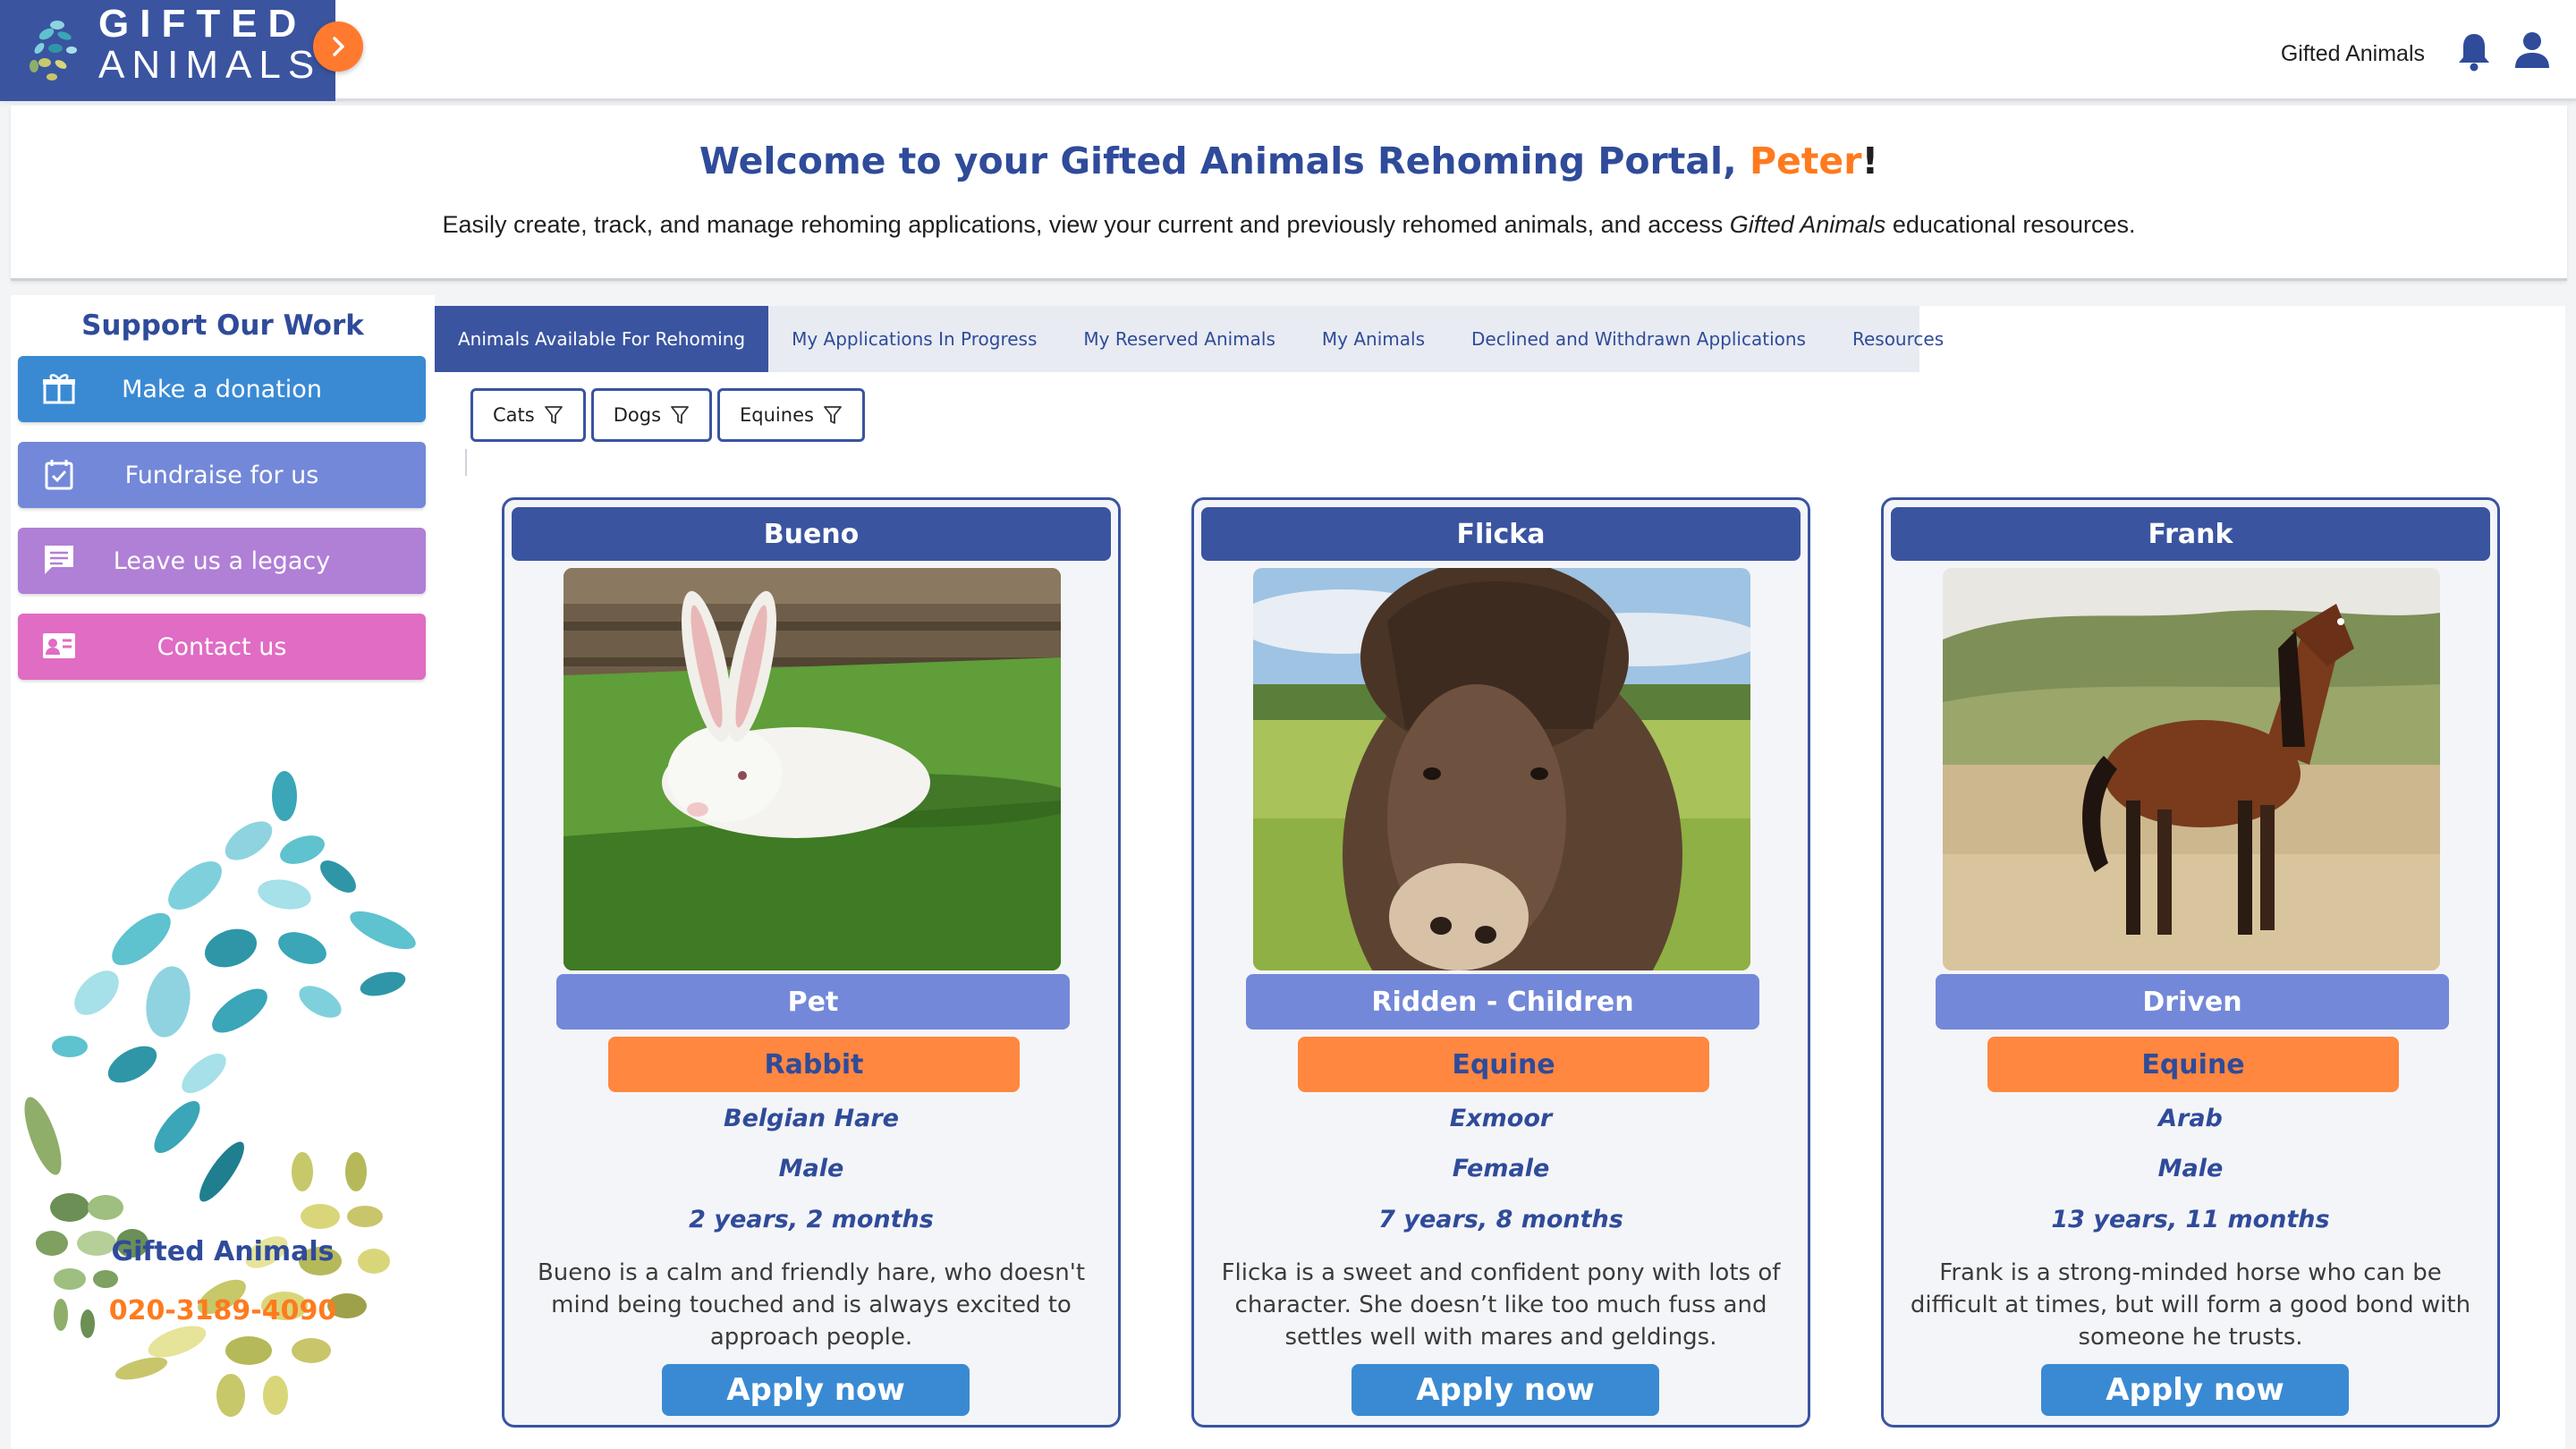  Describe the element at coordinates (2190, 1118) in the screenshot. I see `animal-breed: Arab` at that location.